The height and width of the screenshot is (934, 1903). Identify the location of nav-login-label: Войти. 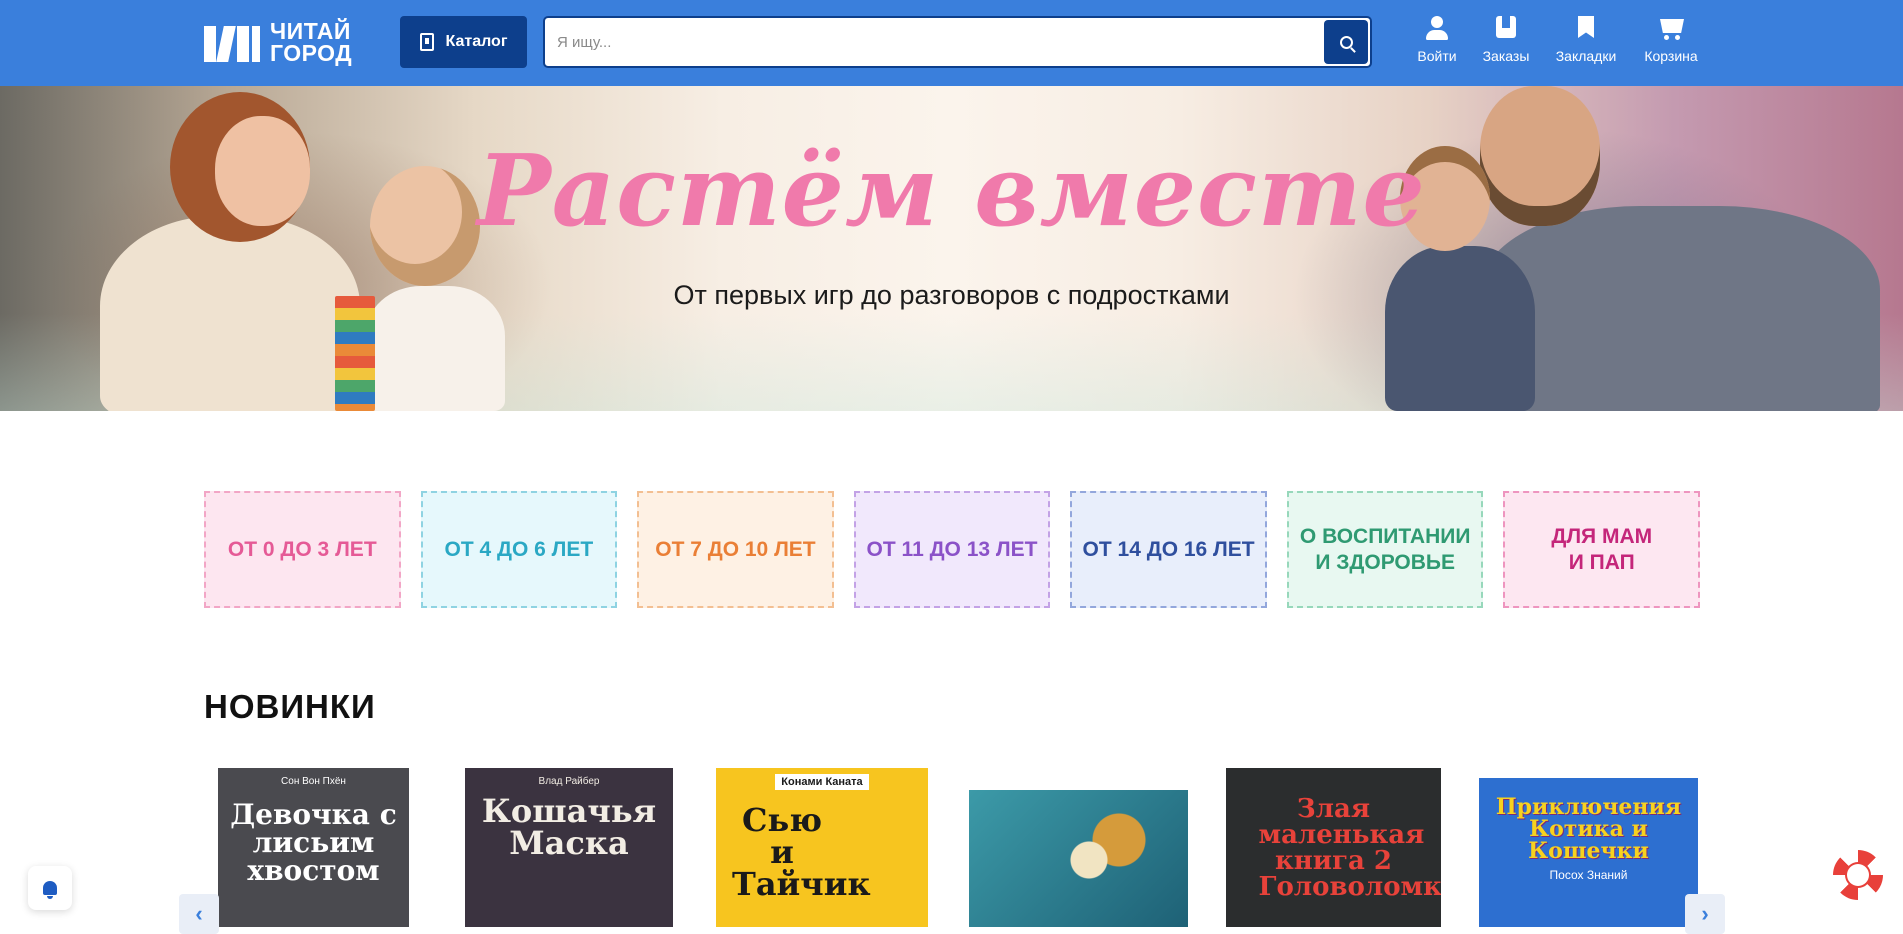
(1437, 56).